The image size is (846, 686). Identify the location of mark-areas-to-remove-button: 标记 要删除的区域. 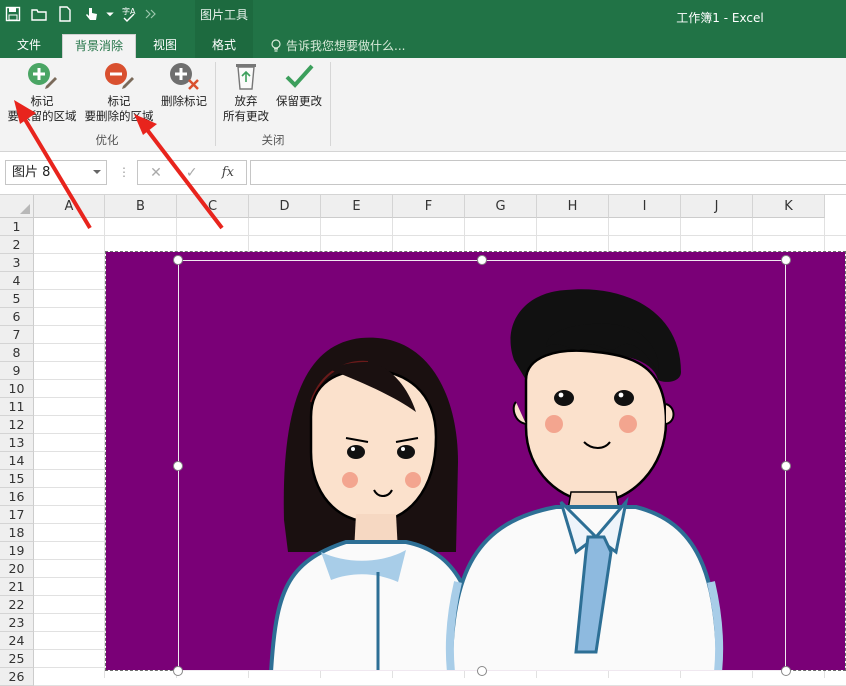
(119, 92).